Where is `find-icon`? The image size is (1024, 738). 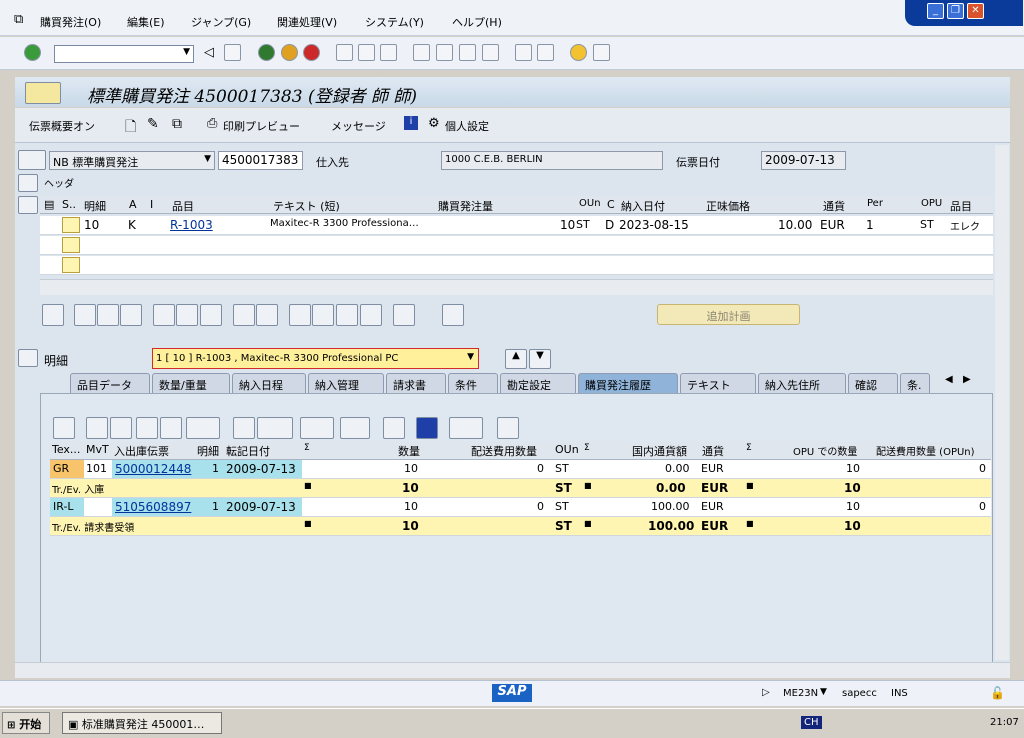 find-icon is located at coordinates (366, 52).